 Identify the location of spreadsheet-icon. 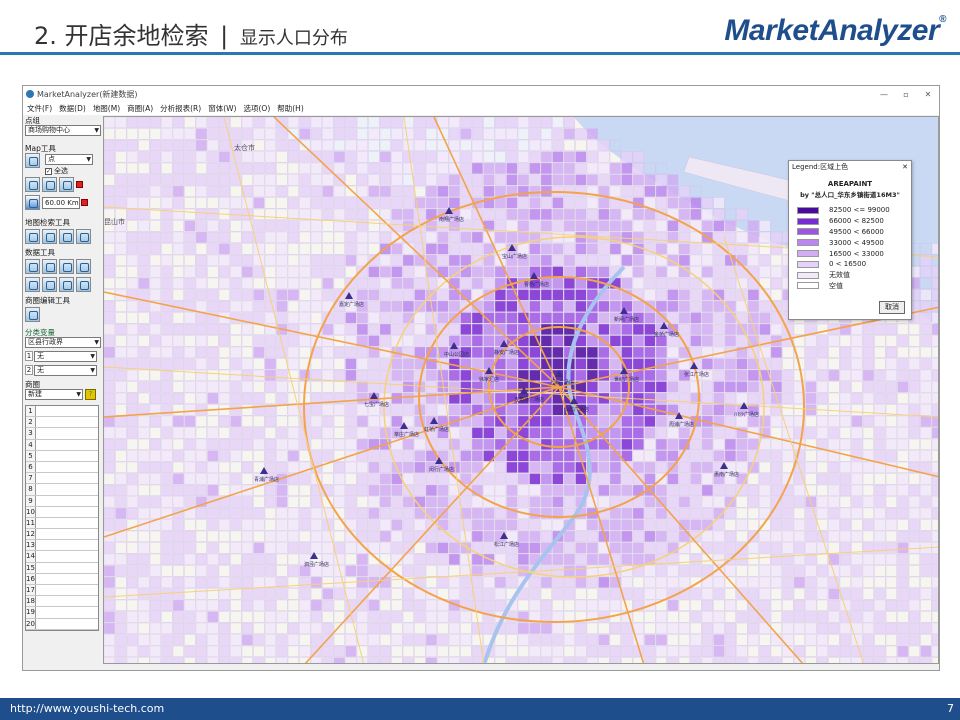
(49, 284).